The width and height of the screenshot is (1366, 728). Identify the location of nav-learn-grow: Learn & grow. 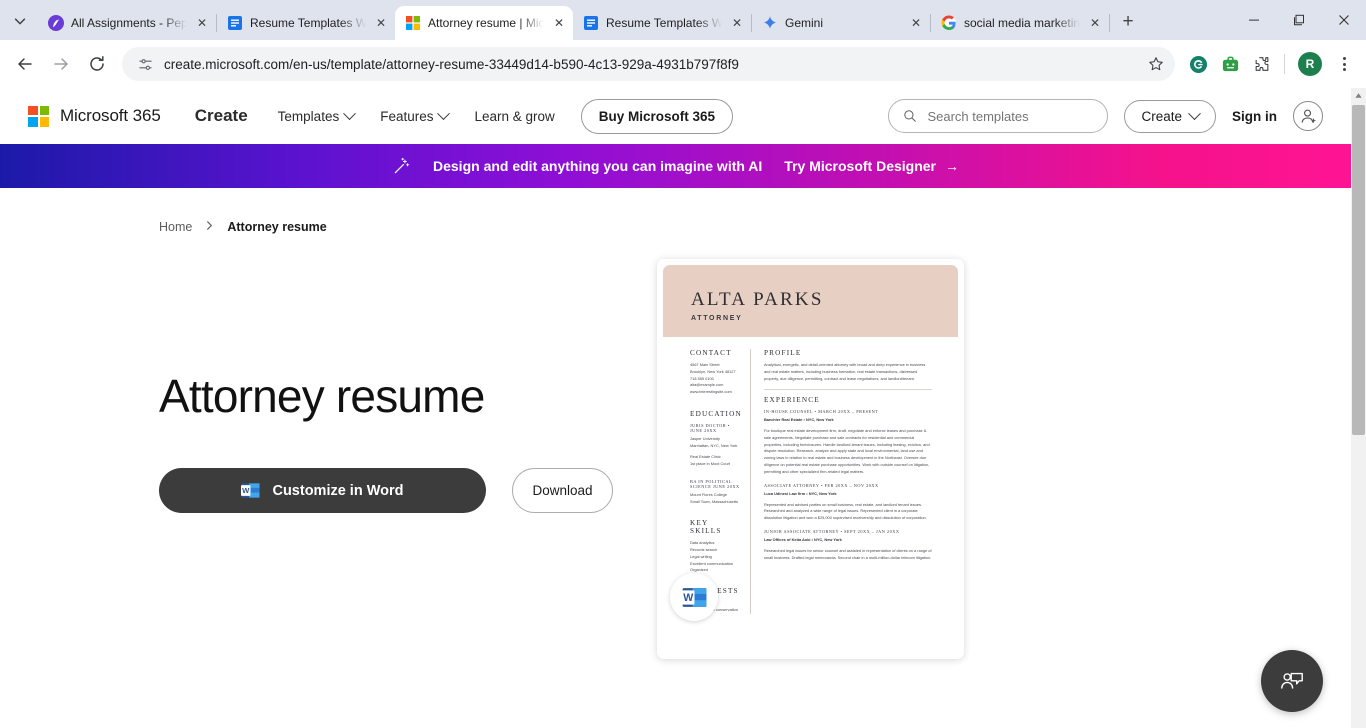
(514, 116).